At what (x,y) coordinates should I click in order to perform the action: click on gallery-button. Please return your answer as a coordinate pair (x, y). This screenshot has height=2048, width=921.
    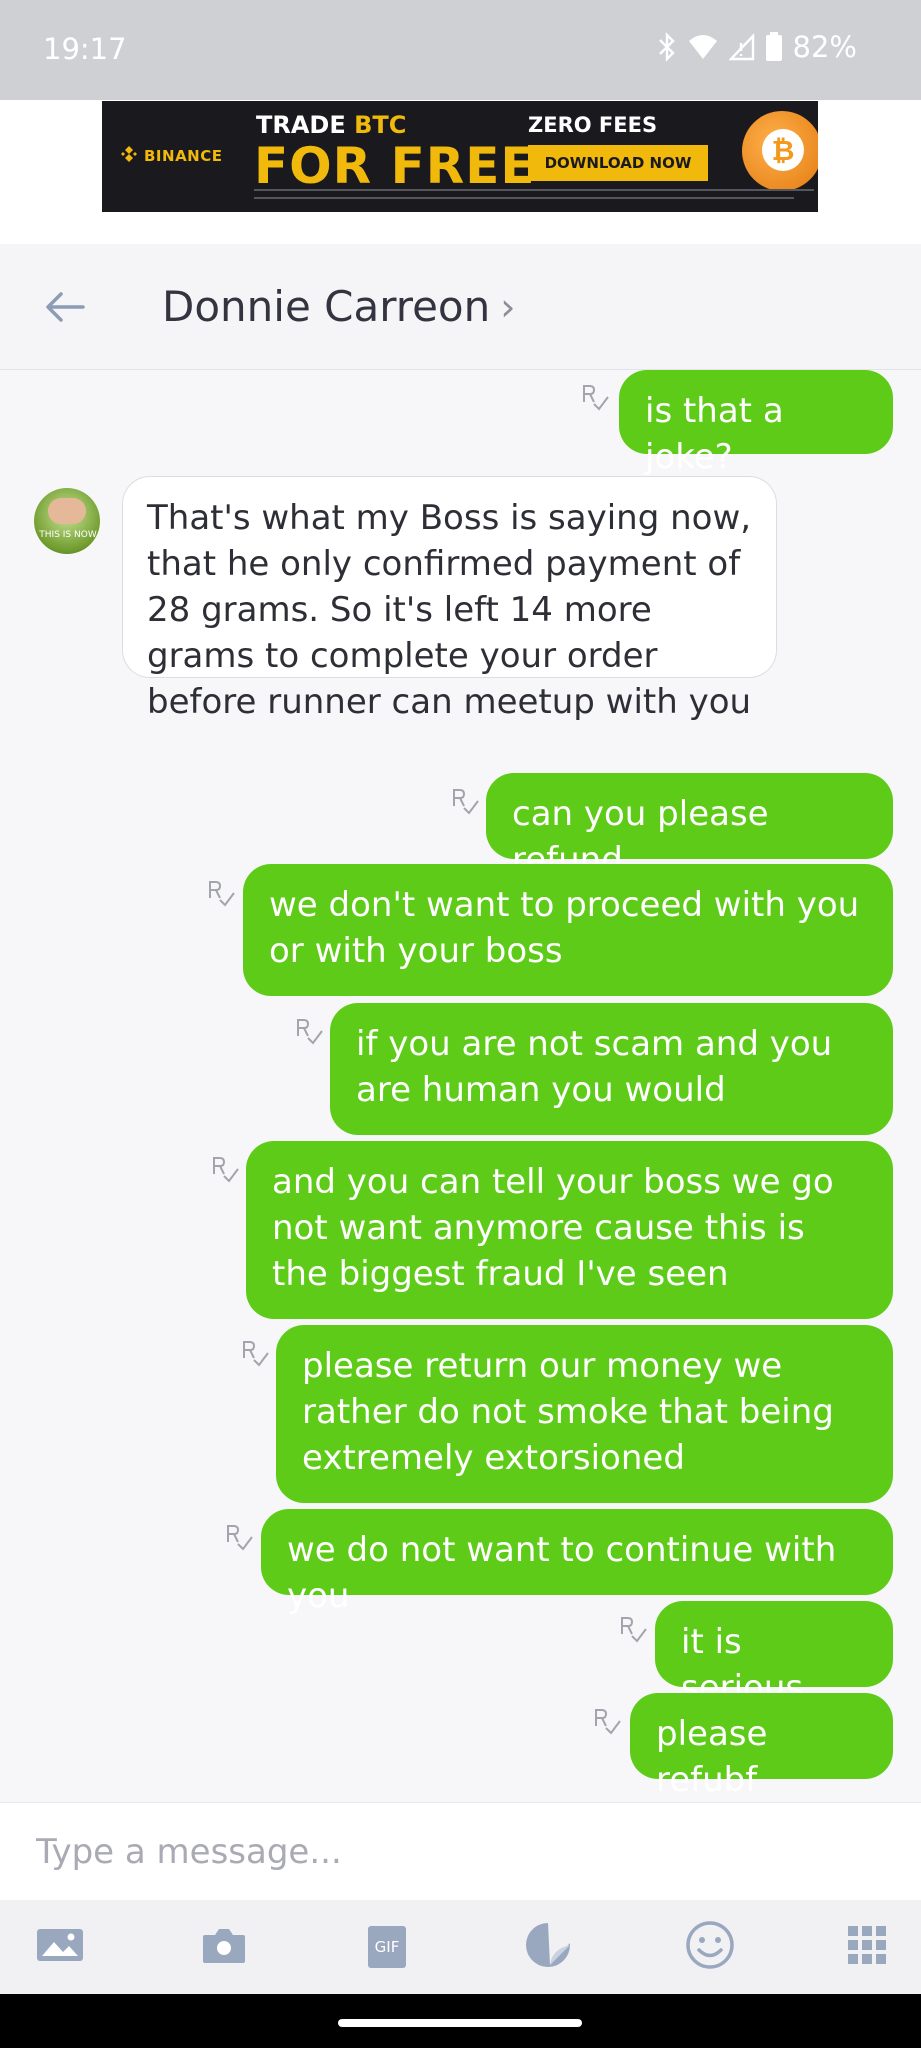
    Looking at the image, I should click on (60, 1947).